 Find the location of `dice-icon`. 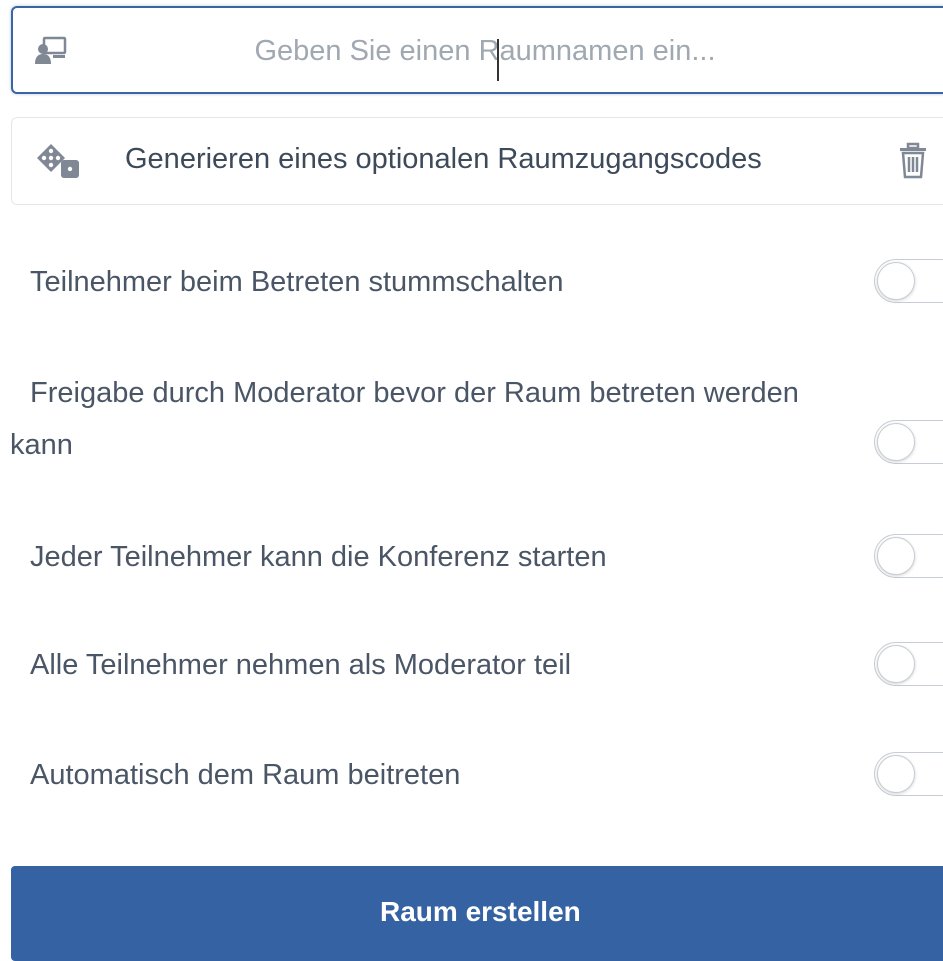

dice-icon is located at coordinates (60, 162).